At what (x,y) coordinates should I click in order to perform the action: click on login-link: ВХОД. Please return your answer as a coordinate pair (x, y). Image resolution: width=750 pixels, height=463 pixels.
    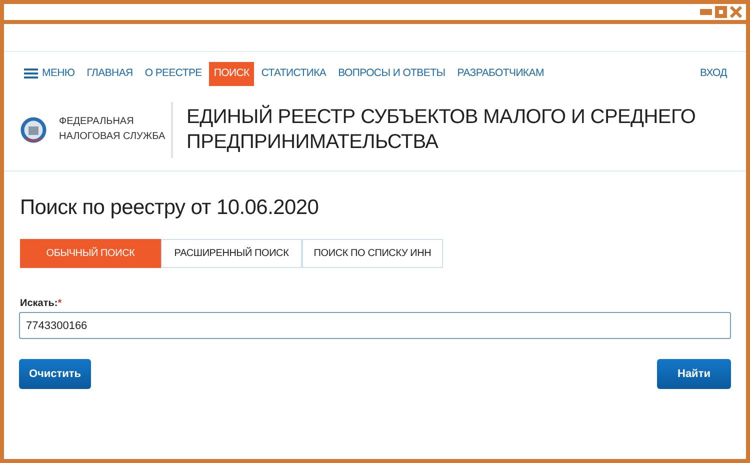
    Looking at the image, I should click on (713, 74).